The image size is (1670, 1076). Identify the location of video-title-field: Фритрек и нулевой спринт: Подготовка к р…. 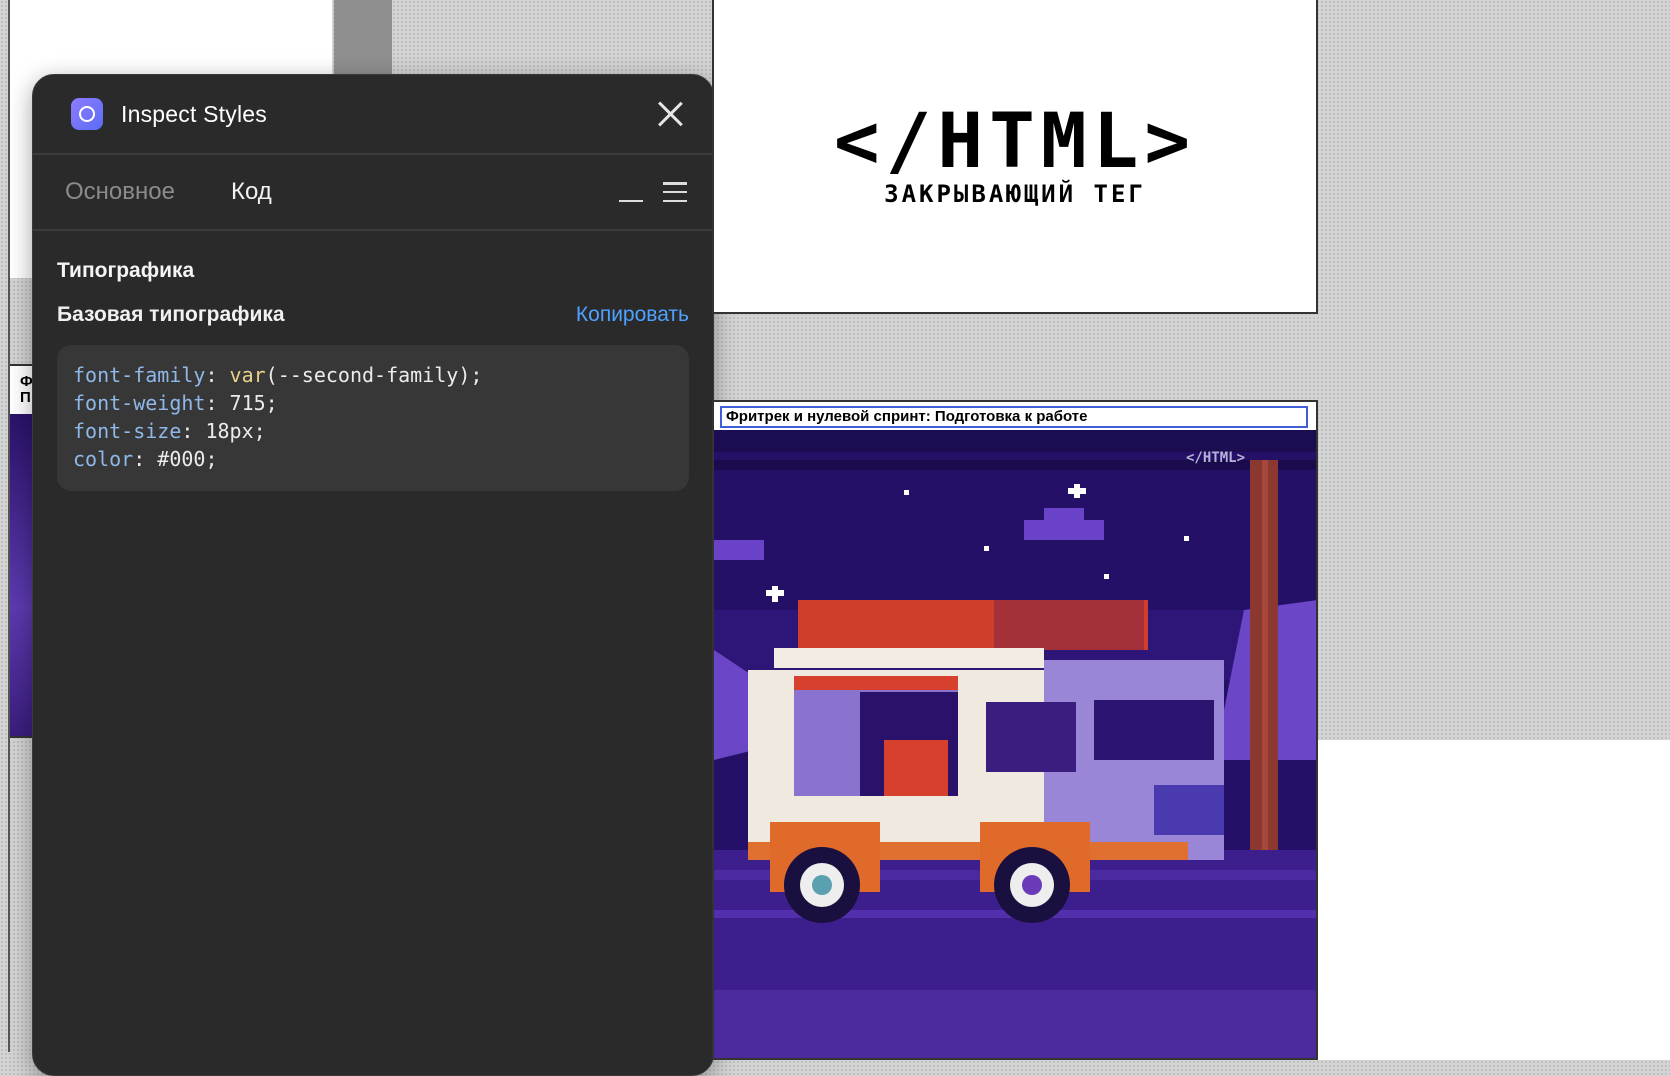
(1014, 417).